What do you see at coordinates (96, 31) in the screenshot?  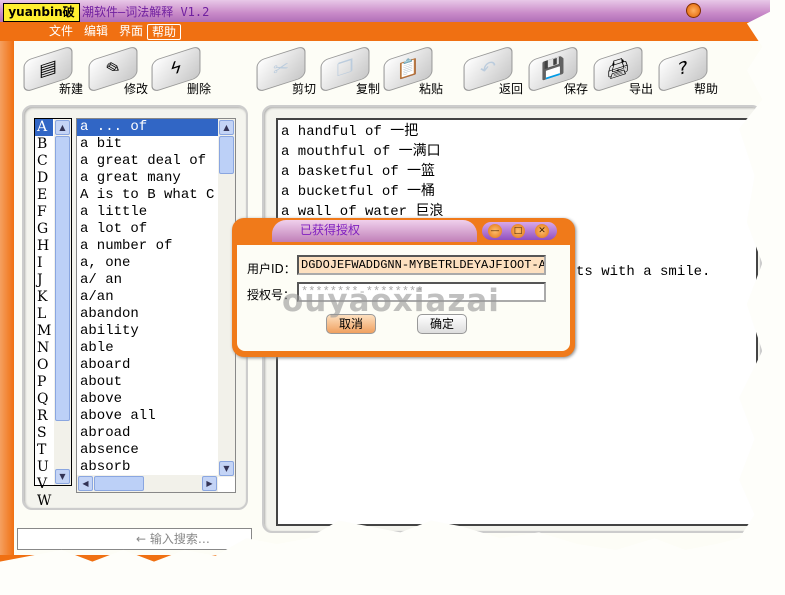 I see `menu-edit: 编辑` at bounding box center [96, 31].